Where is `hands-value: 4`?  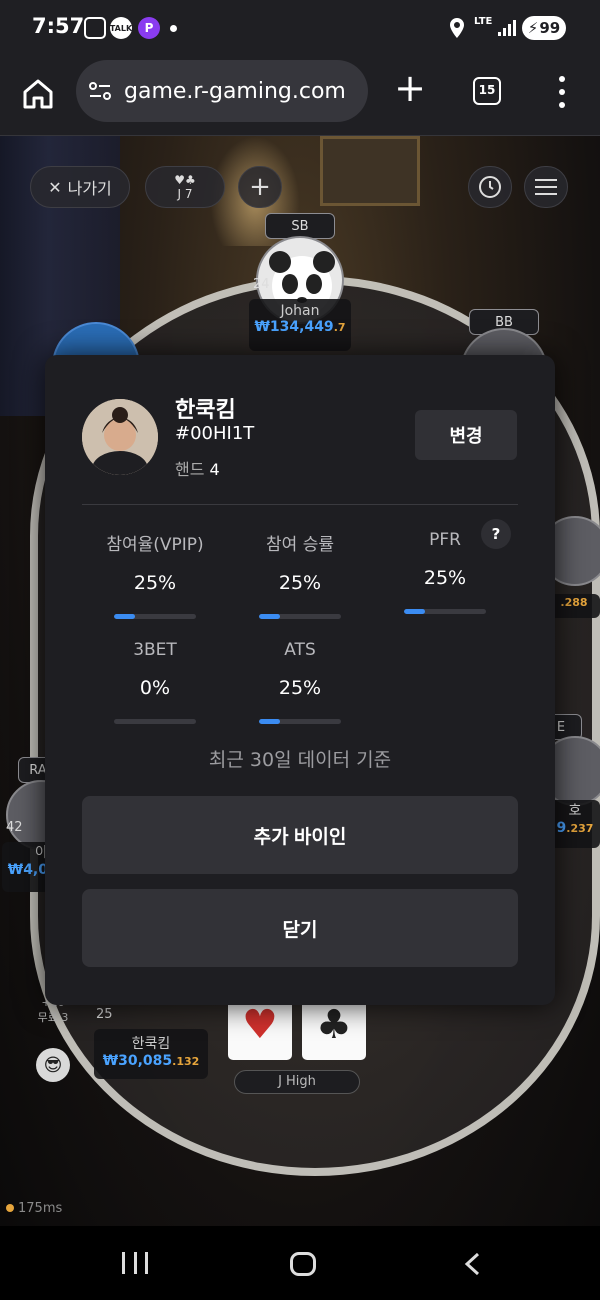
hands-value: 4 is located at coordinates (214, 469).